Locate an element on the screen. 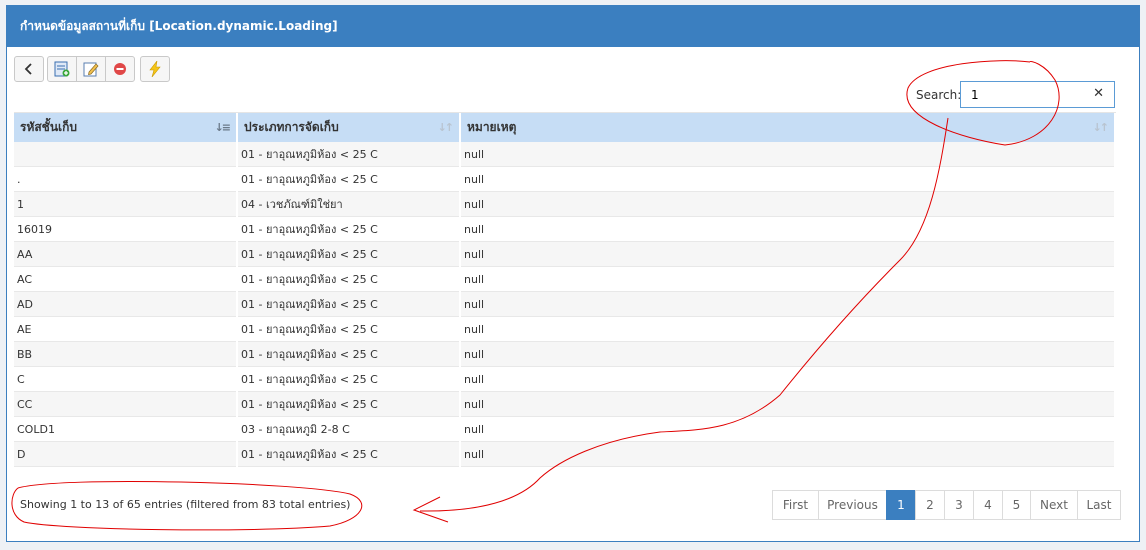 The width and height of the screenshot is (1146, 550). cell-storage-type: 03 - ยาอุณหภูมิ 2-8 C is located at coordinates (349, 429).